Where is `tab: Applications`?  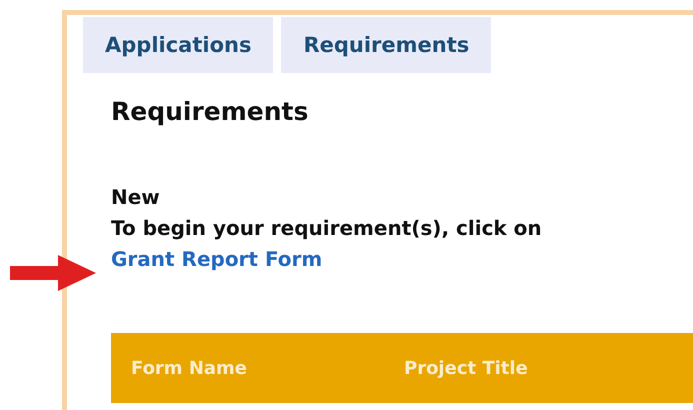
tab: Applications is located at coordinates (178, 45).